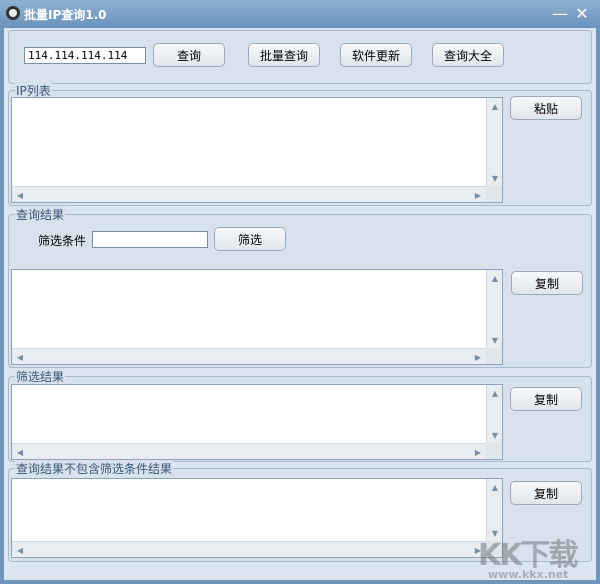 The image size is (600, 584). Describe the element at coordinates (546, 108) in the screenshot. I see `paste-button: 粘贴` at that location.